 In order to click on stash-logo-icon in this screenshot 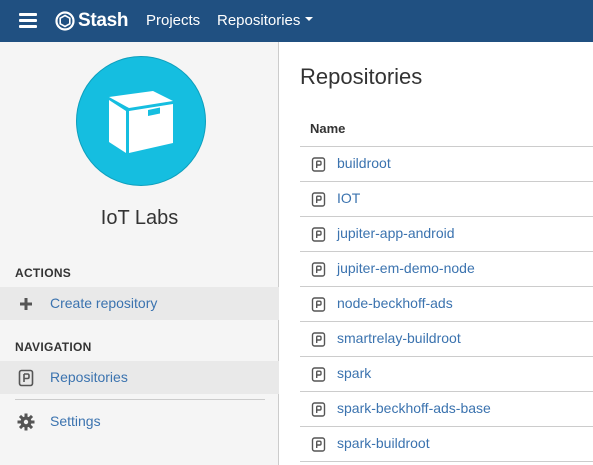, I will do `click(65, 21)`.